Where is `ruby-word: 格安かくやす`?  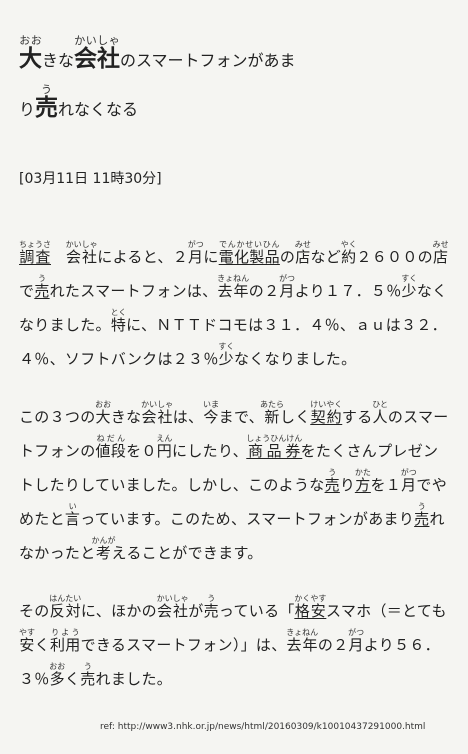
ruby-word: 格安かくやす is located at coordinates (310, 607).